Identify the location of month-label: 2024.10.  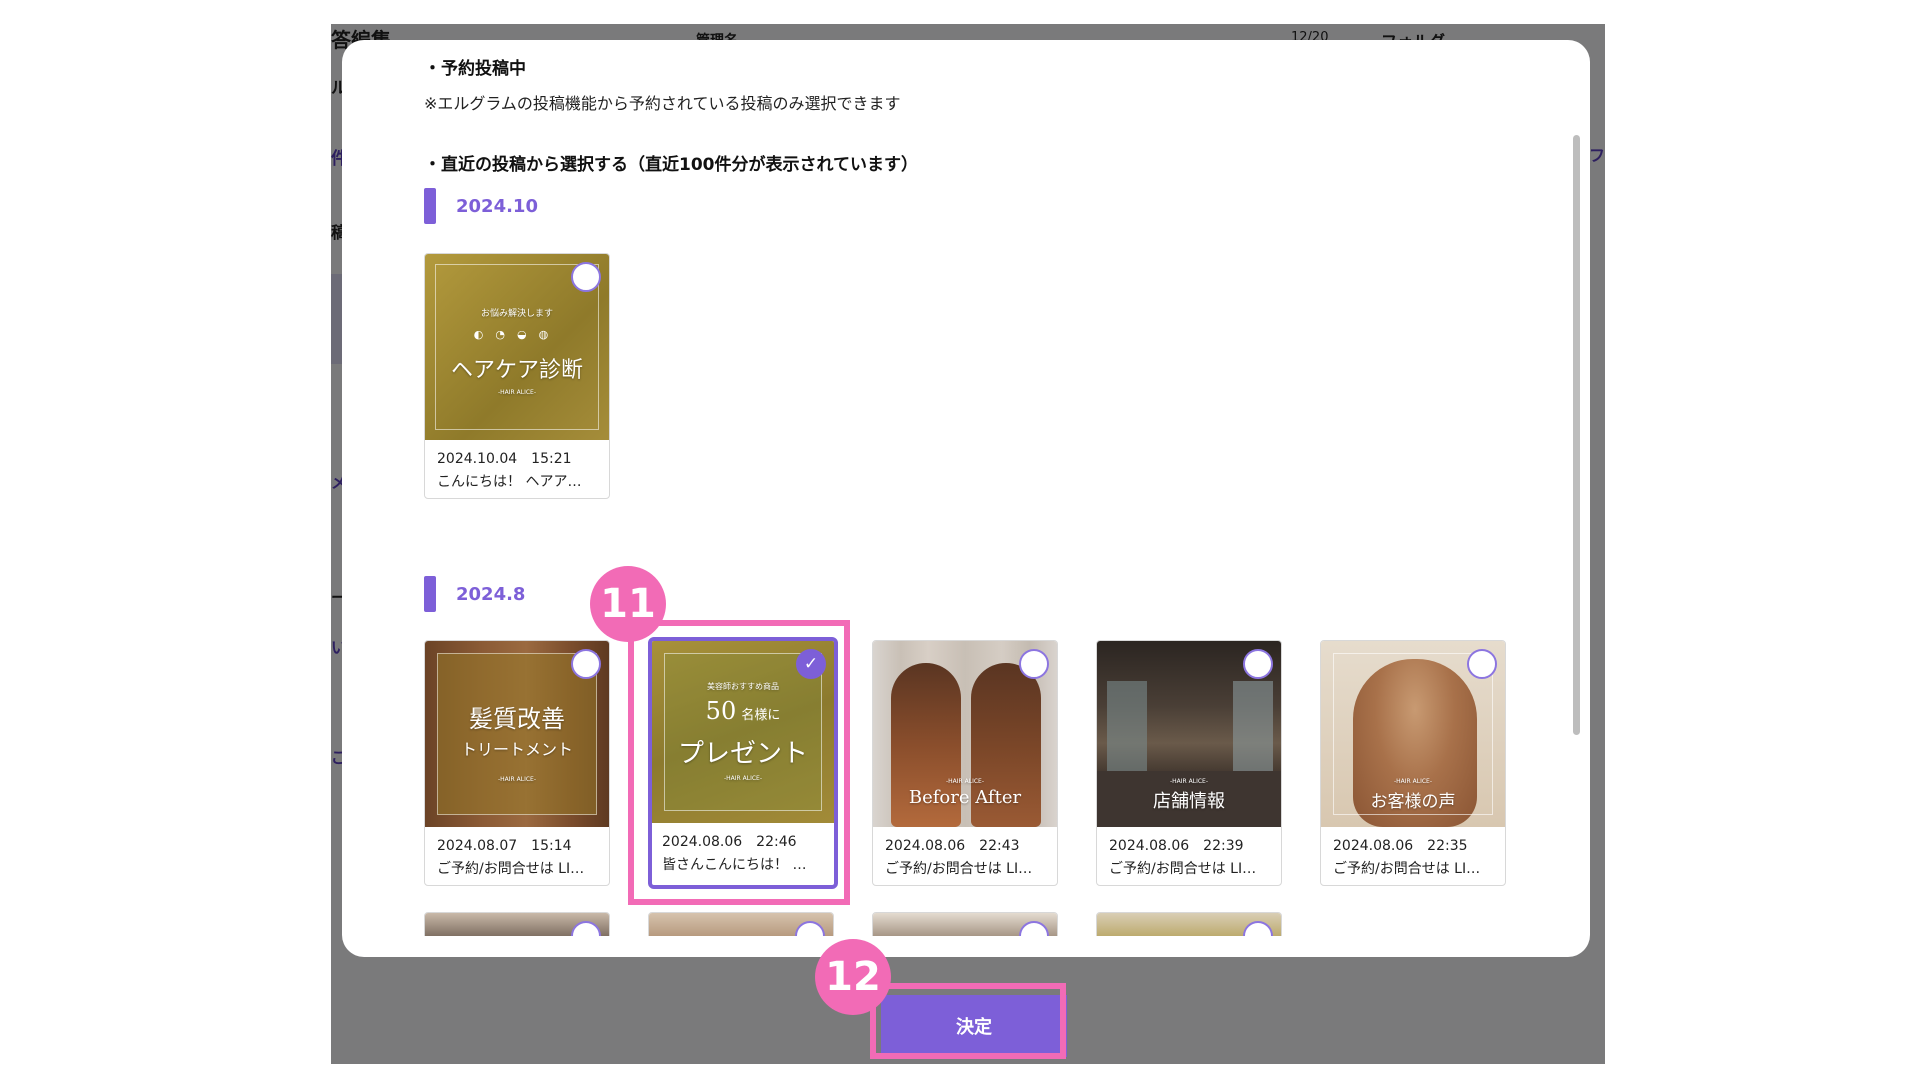
(497, 206).